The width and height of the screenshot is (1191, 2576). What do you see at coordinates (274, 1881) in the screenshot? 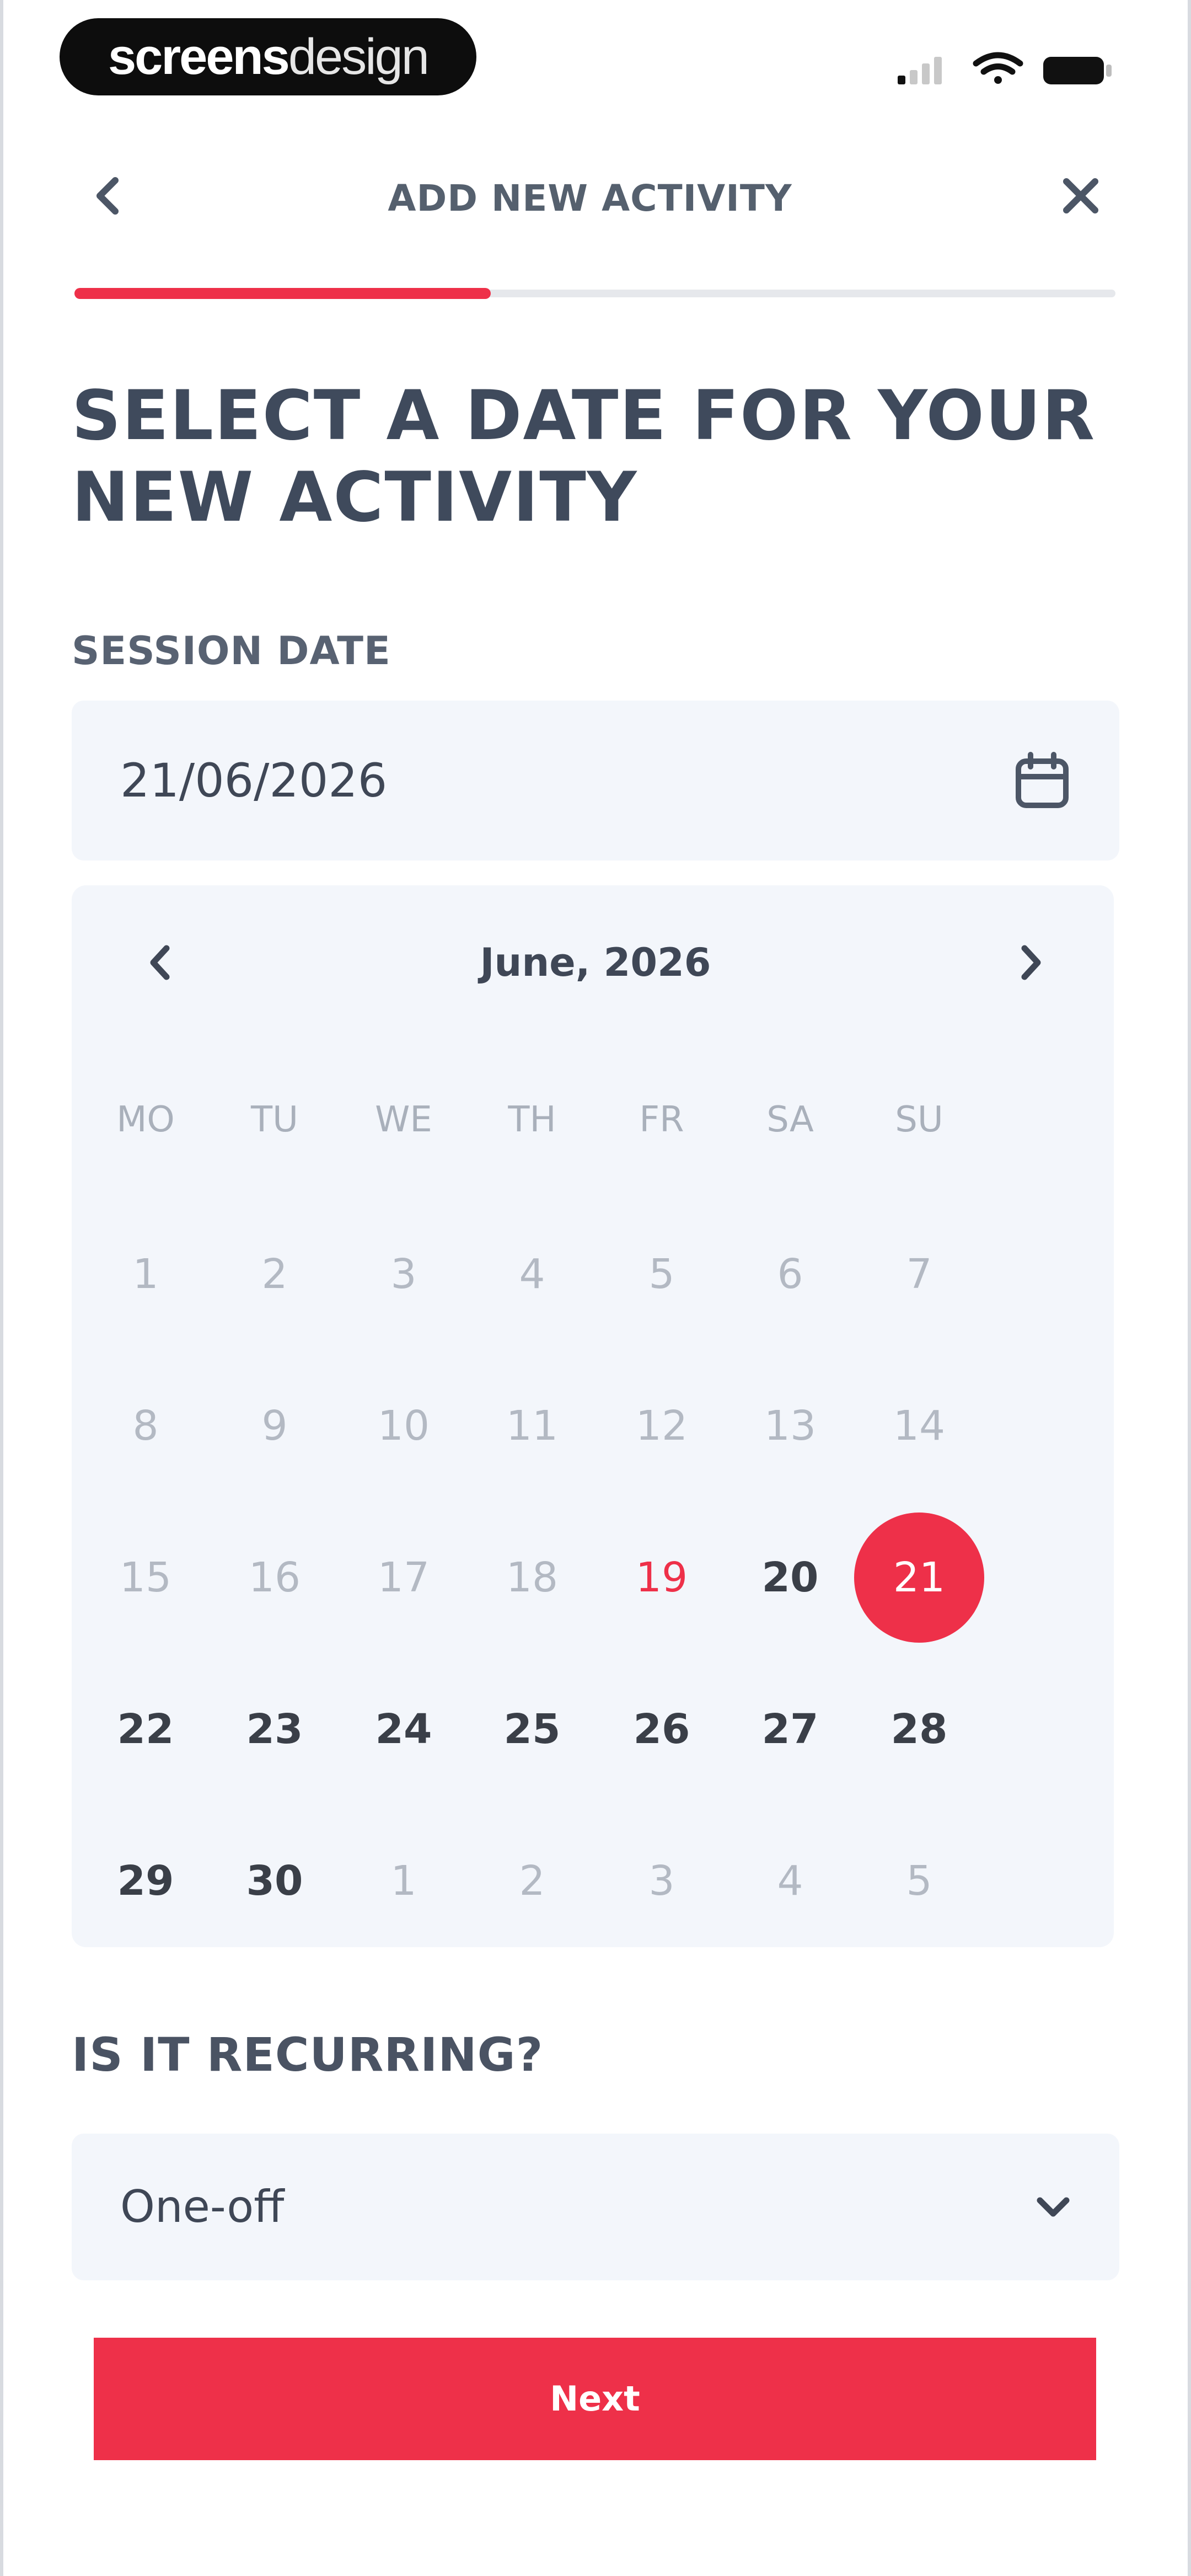
I see `day-cell: 30` at bounding box center [274, 1881].